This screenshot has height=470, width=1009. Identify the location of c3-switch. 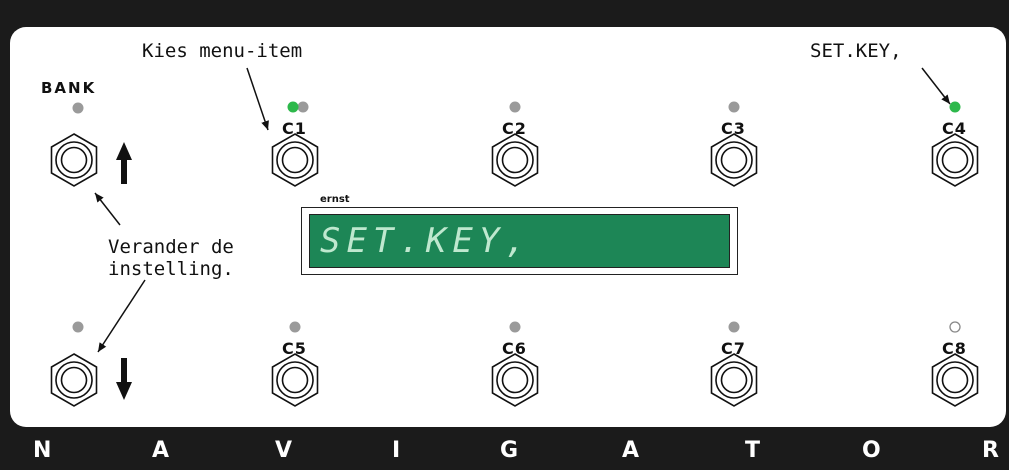
(734, 160).